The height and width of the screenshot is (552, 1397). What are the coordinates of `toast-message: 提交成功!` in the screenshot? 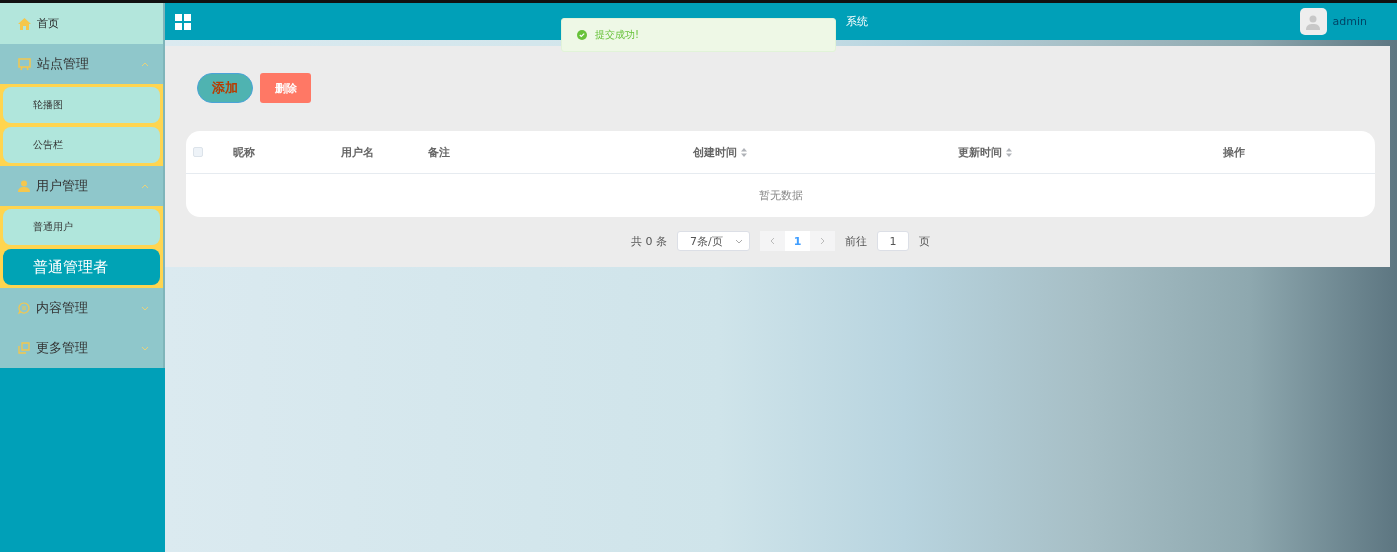 It's located at (617, 35).